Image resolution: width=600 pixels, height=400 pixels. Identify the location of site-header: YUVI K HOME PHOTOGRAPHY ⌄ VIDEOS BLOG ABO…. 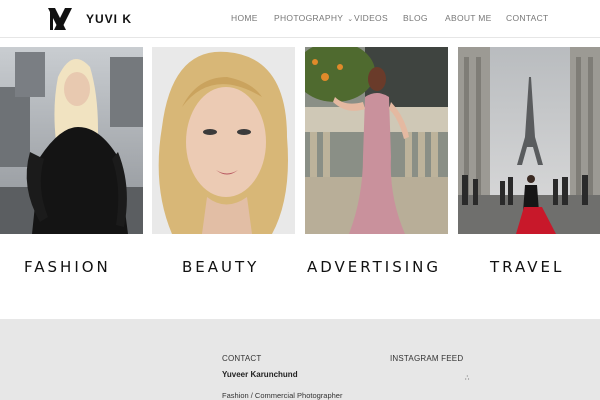
(300, 19).